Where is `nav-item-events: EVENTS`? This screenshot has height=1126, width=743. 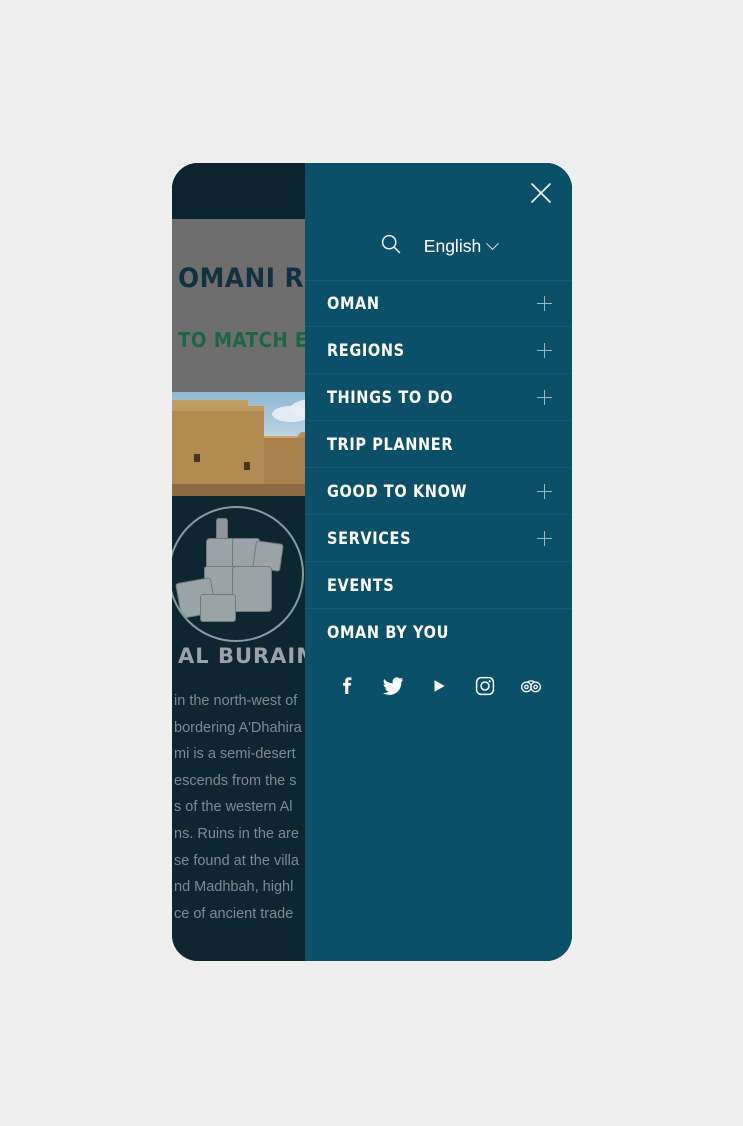 nav-item-events: EVENTS is located at coordinates (438, 585).